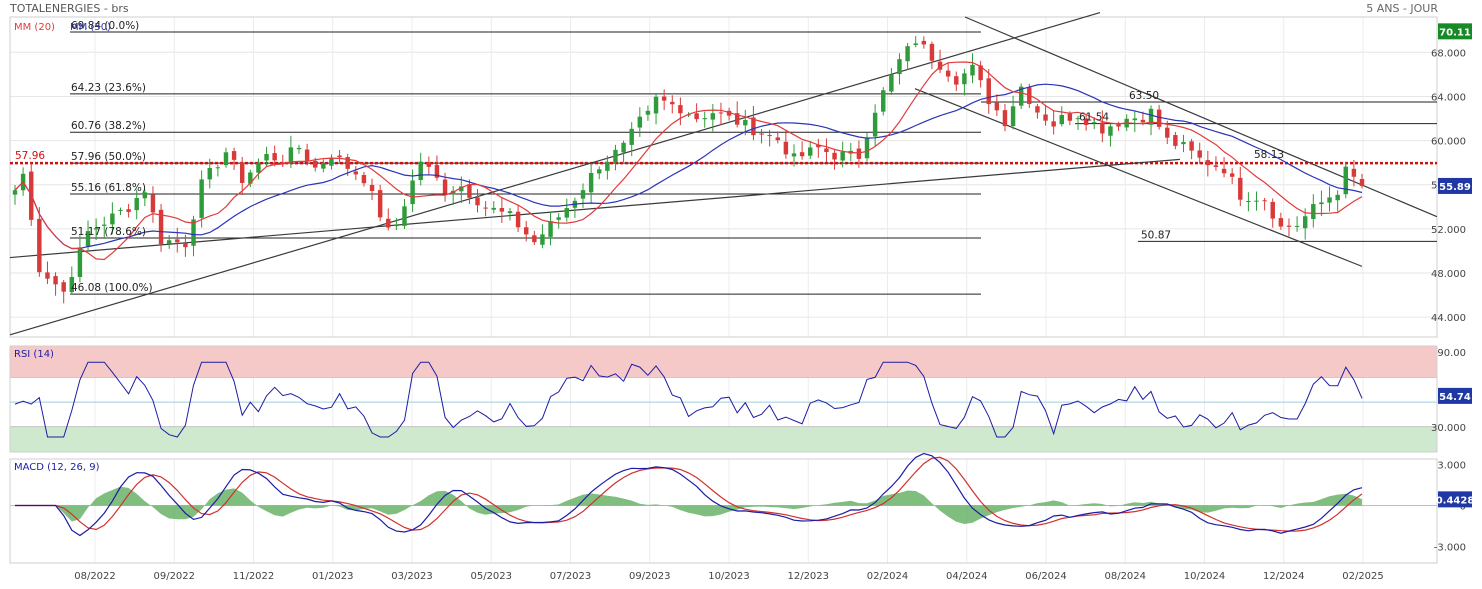 This screenshot has width=1482, height=589. Describe the element at coordinates (1455, 187) in the screenshot. I see `current-price-tag: 55.89` at that location.